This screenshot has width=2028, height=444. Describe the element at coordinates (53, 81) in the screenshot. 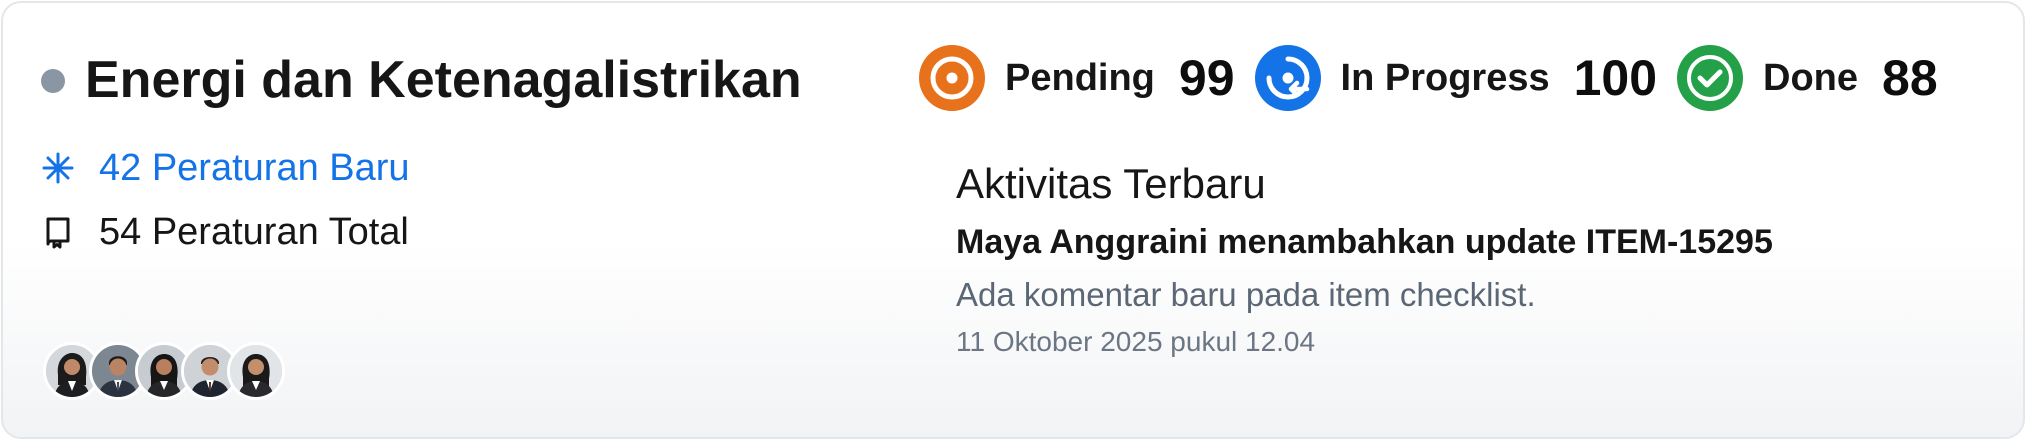

I see `status-dot` at that location.